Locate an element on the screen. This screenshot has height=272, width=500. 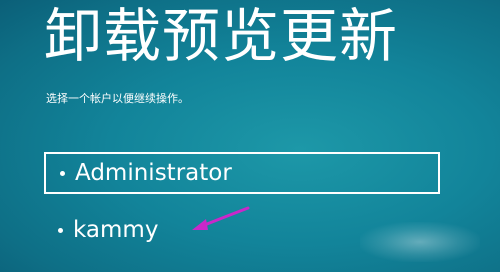
instruction-text: 选择一个帐户以便继续操作。 is located at coordinates (117, 98).